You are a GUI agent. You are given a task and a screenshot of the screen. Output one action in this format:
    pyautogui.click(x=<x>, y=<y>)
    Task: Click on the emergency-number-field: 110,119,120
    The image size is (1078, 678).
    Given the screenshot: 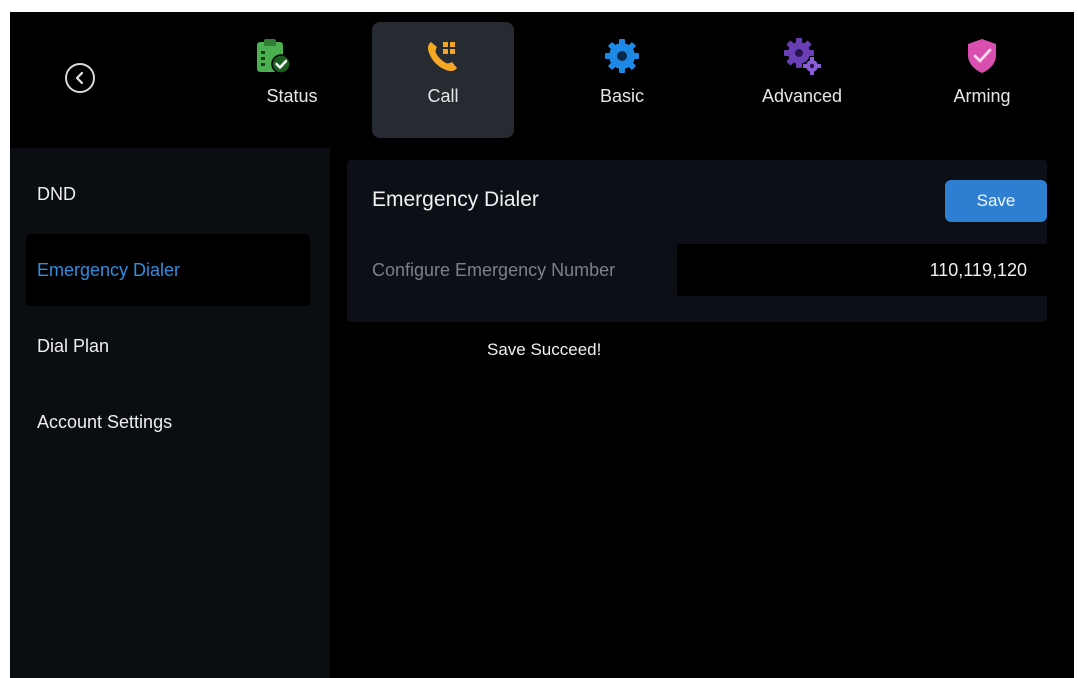 What is the action you would take?
    pyautogui.click(x=862, y=270)
    